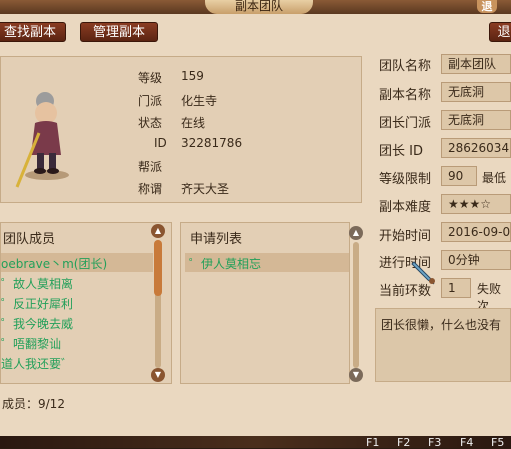 The height and width of the screenshot is (449, 511). Describe the element at coordinates (33, 404) in the screenshot. I see `member-count: 成员：9/12` at that location.